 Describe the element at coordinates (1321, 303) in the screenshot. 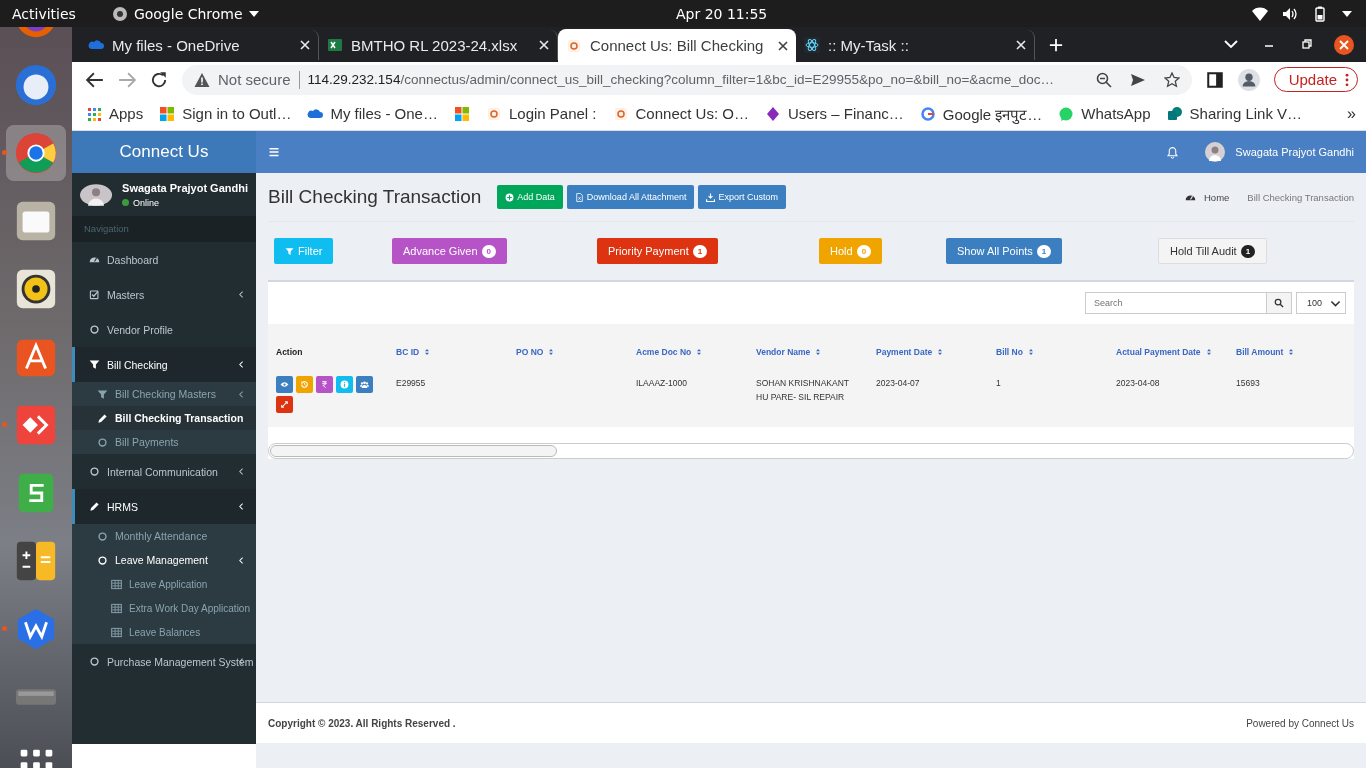

I see `page-size-select: 100` at that location.